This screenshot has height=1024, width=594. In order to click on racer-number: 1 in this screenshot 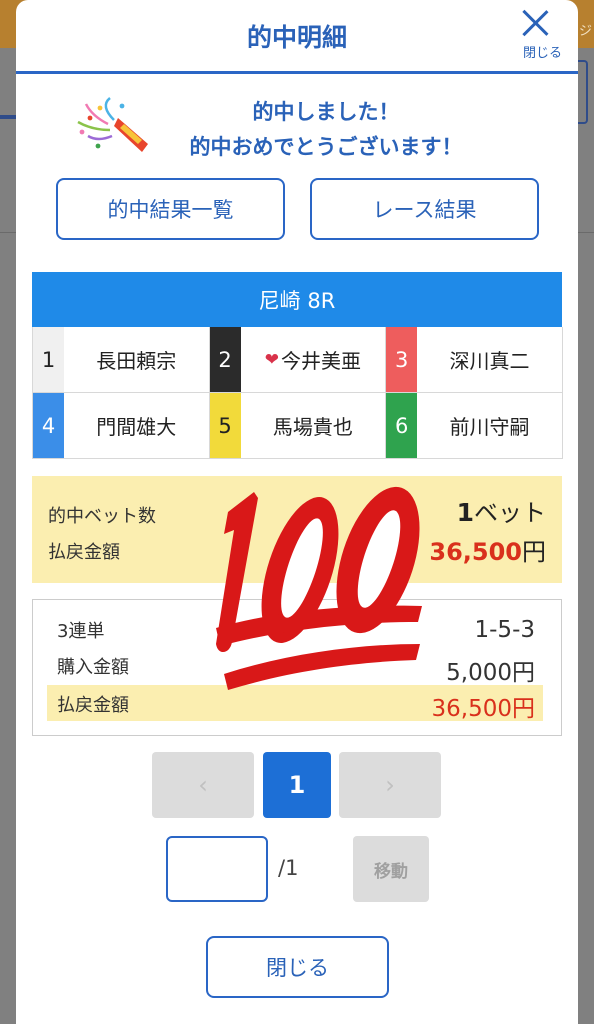, I will do `click(48, 359)`.